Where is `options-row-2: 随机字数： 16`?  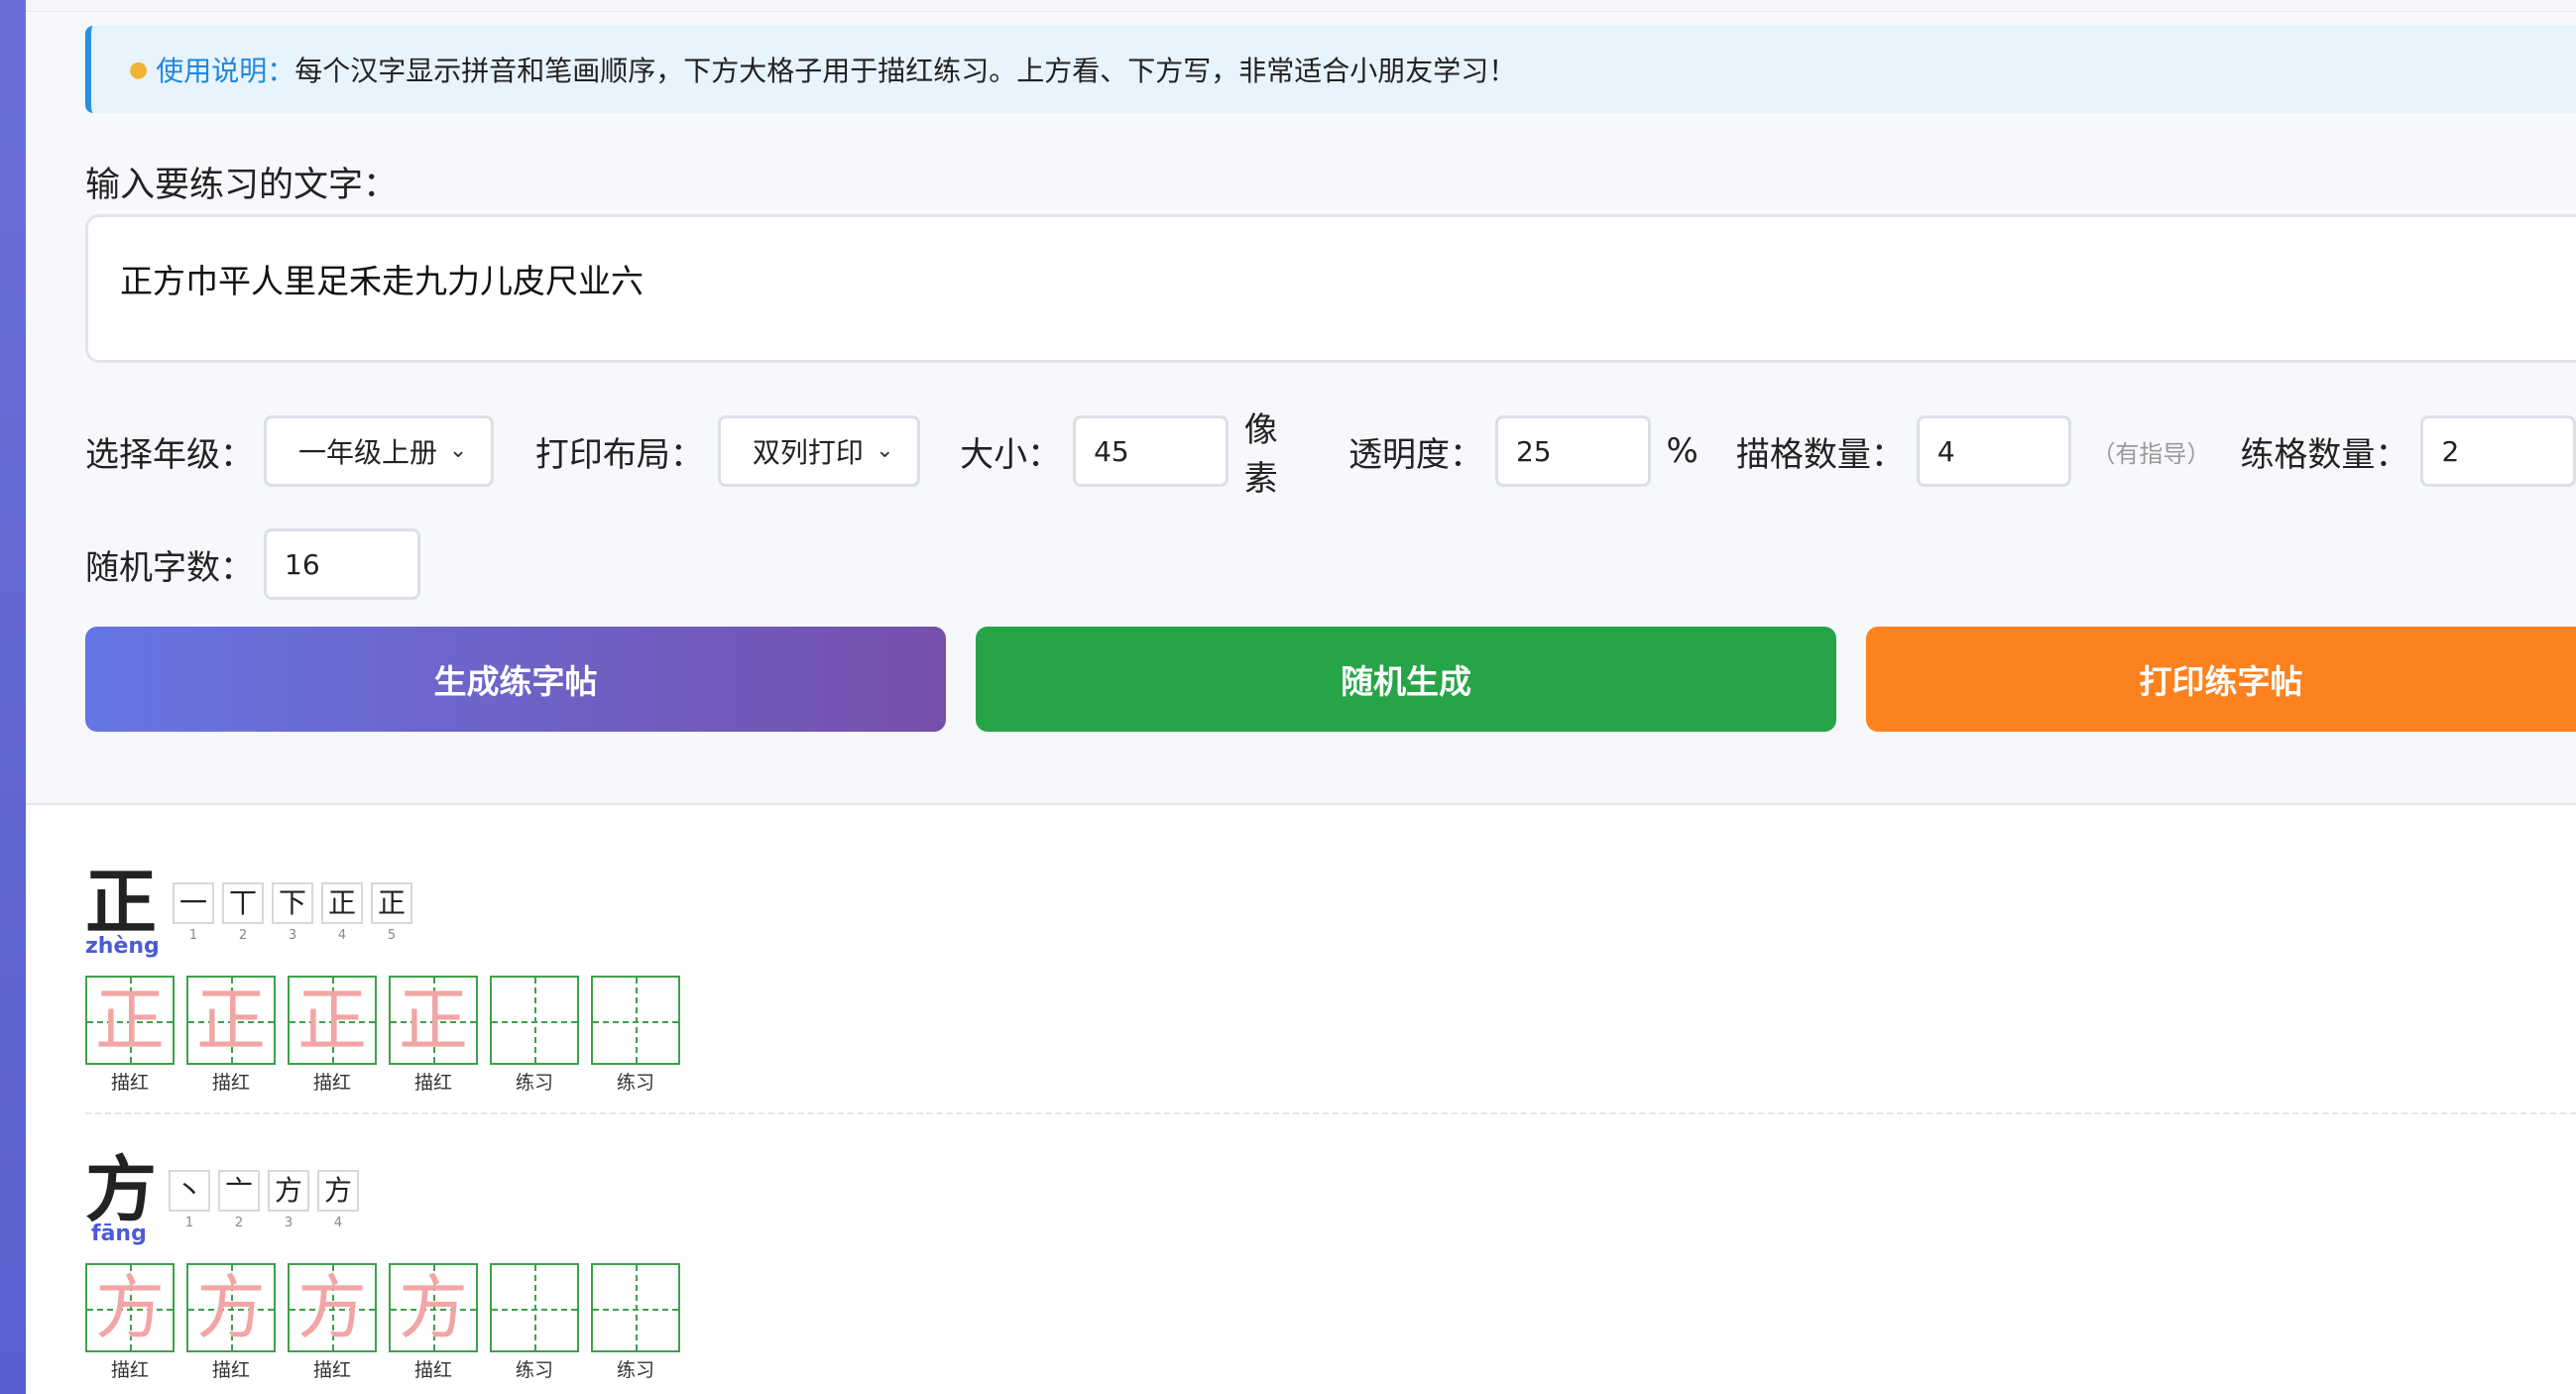
options-row-2: 随机字数： 16 is located at coordinates (253, 564).